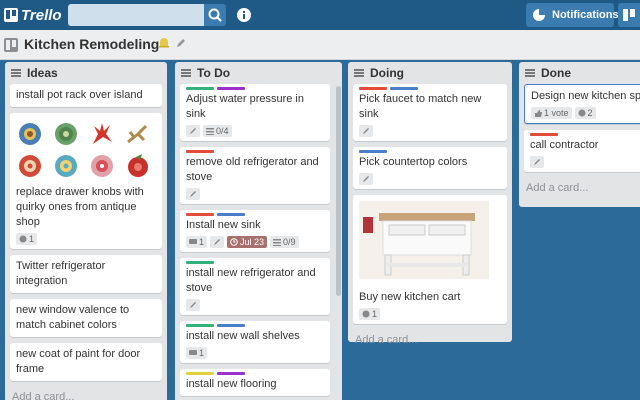 The width and height of the screenshot is (640, 400). I want to click on card-badges: 1 vote 2, so click(585, 113).